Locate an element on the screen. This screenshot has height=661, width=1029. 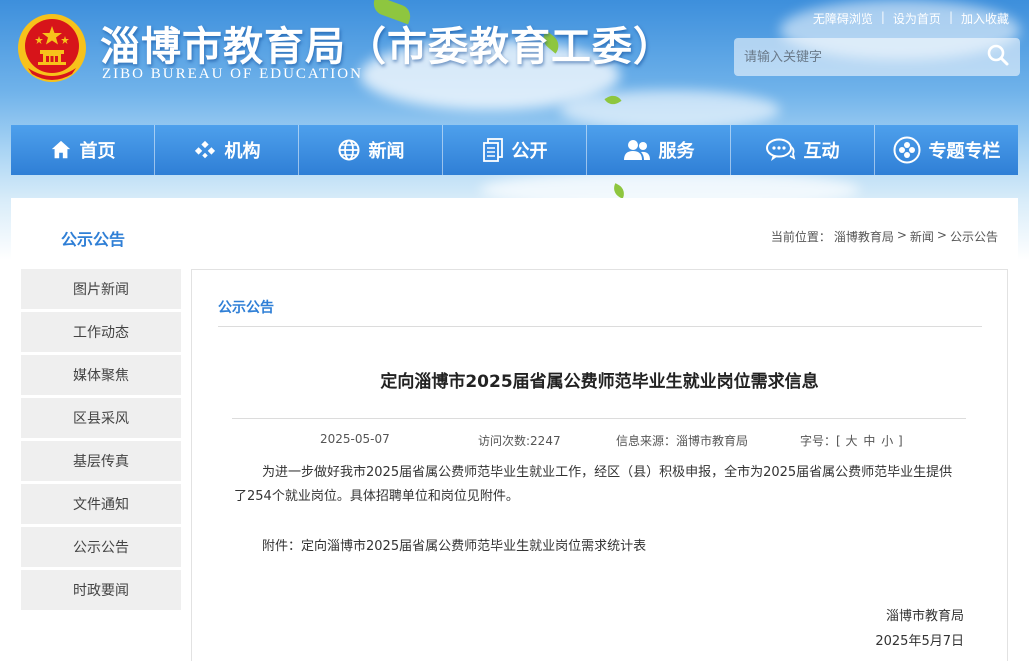
sidebar-item-district-news: 区县采风 is located at coordinates (101, 418).